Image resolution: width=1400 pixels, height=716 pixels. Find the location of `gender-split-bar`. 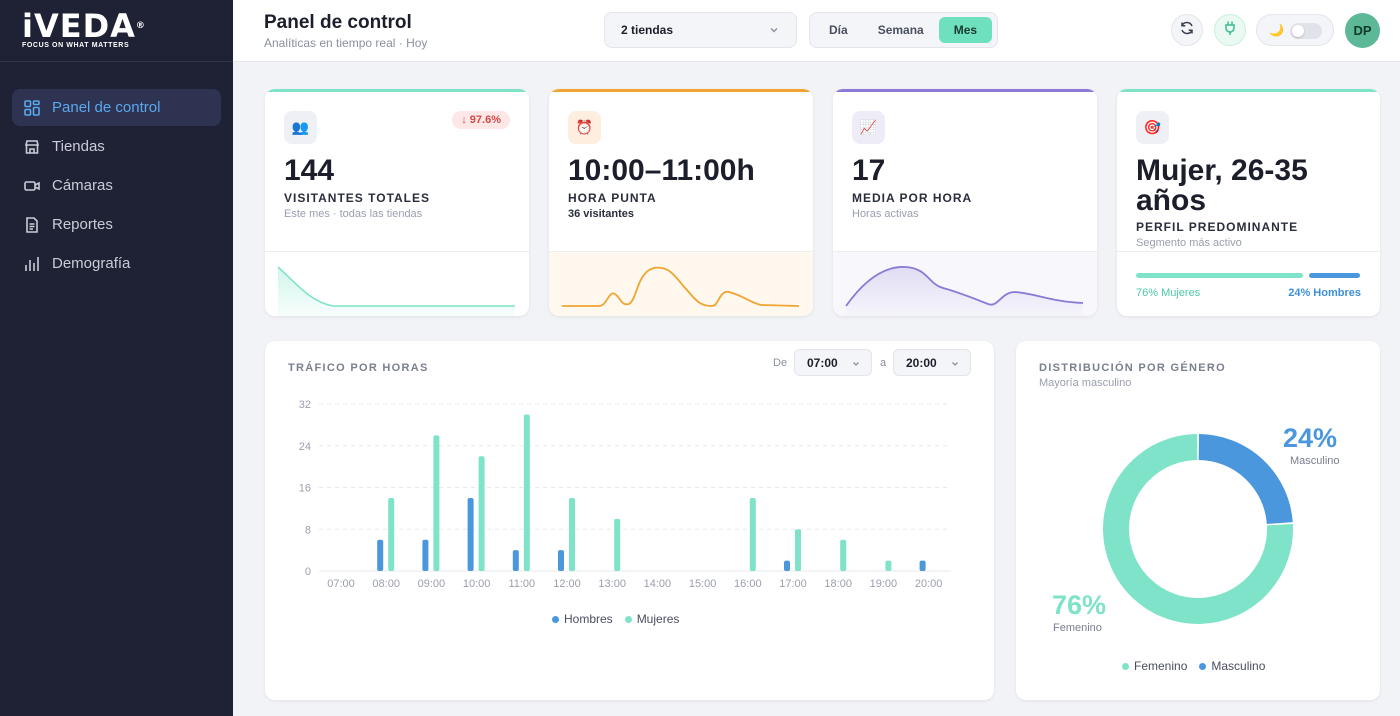

gender-split-bar is located at coordinates (1248, 275).